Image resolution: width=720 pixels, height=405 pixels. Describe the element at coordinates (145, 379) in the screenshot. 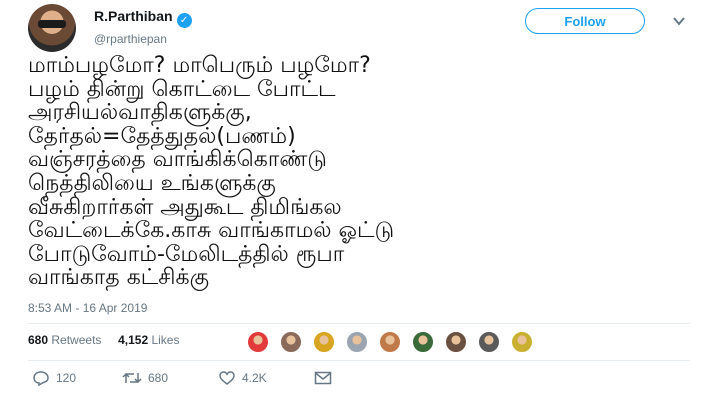

I see `retweet-button: 680` at that location.